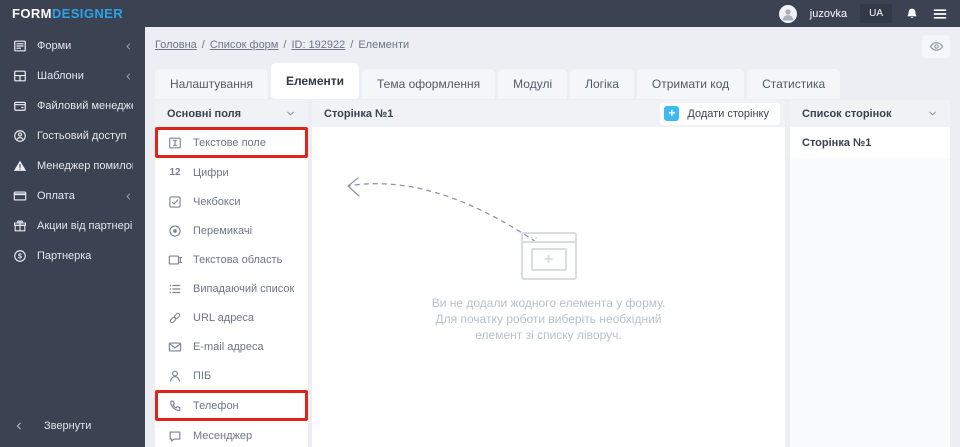  Describe the element at coordinates (176, 45) in the screenshot. I see `breadcrumb-home: Головна` at that location.